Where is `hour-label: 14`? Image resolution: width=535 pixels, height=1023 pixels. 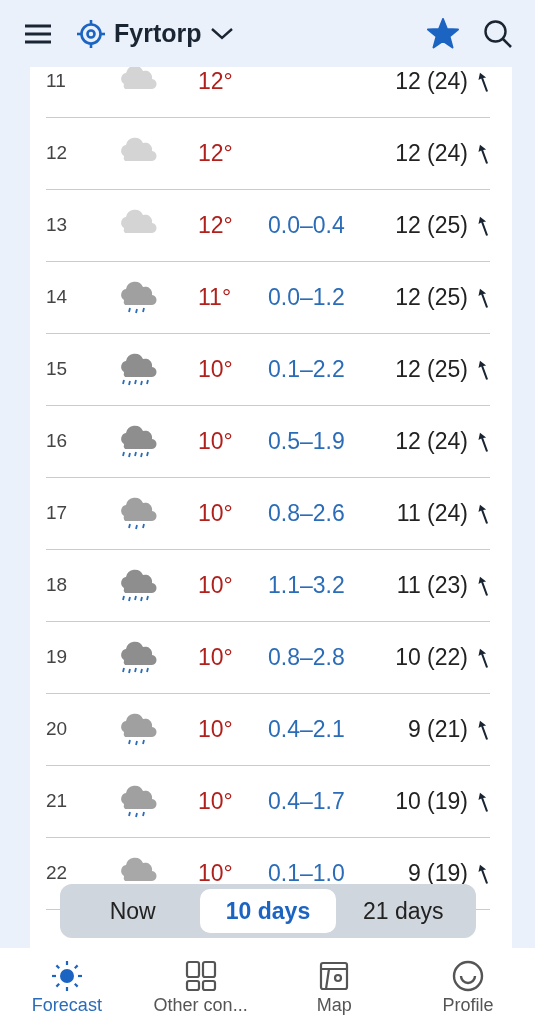
hour-label: 14 is located at coordinates (57, 297).